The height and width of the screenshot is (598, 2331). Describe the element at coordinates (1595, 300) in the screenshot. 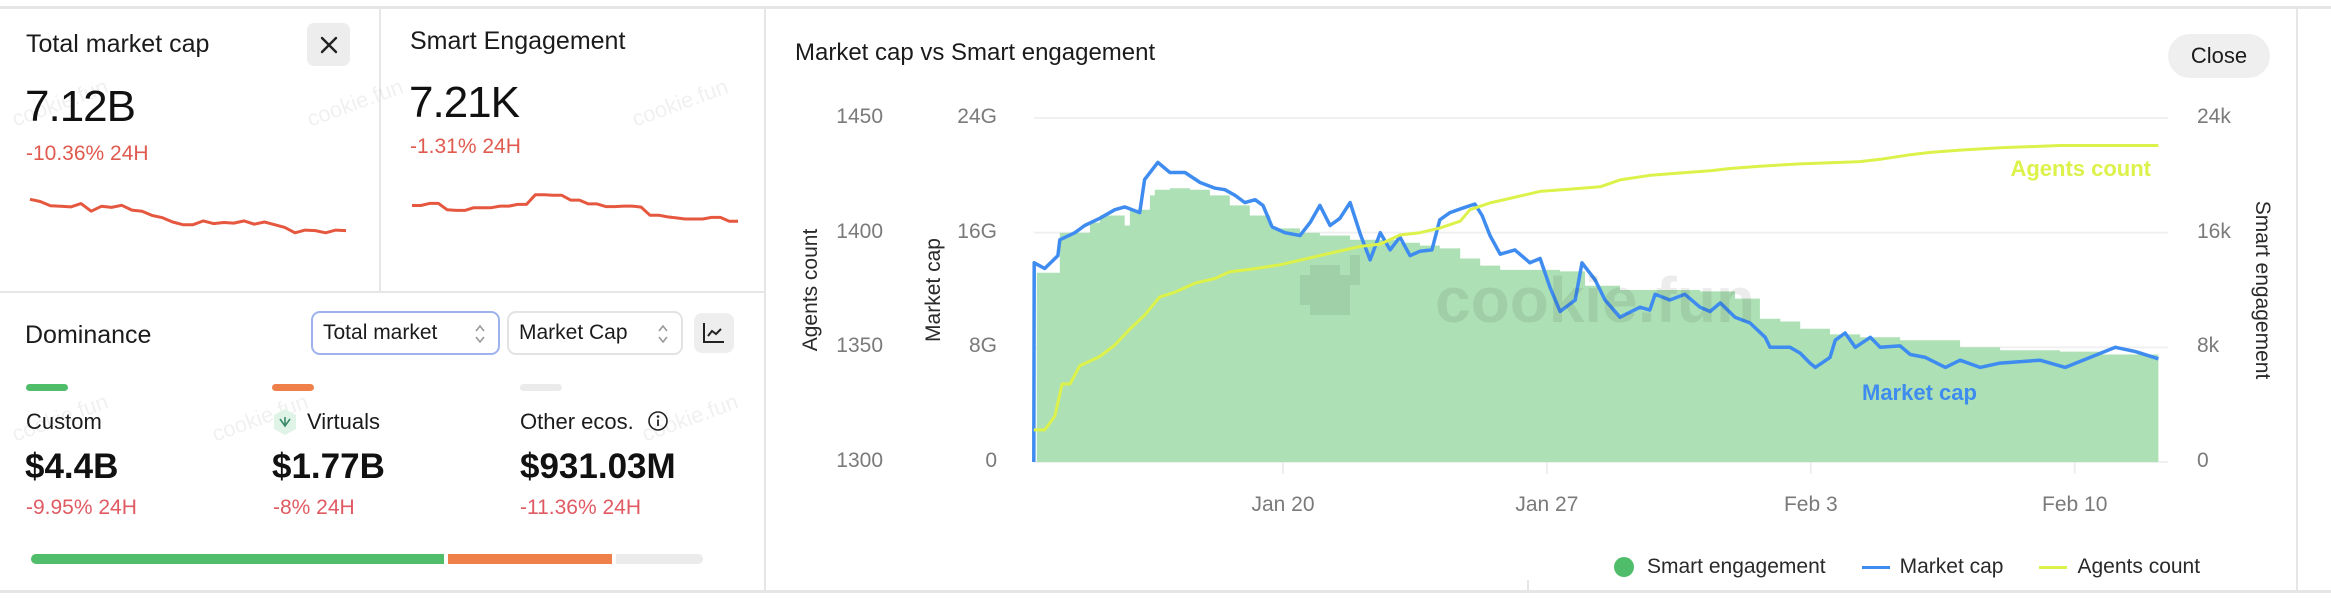

I see `watermark-text: cookie.fun` at that location.